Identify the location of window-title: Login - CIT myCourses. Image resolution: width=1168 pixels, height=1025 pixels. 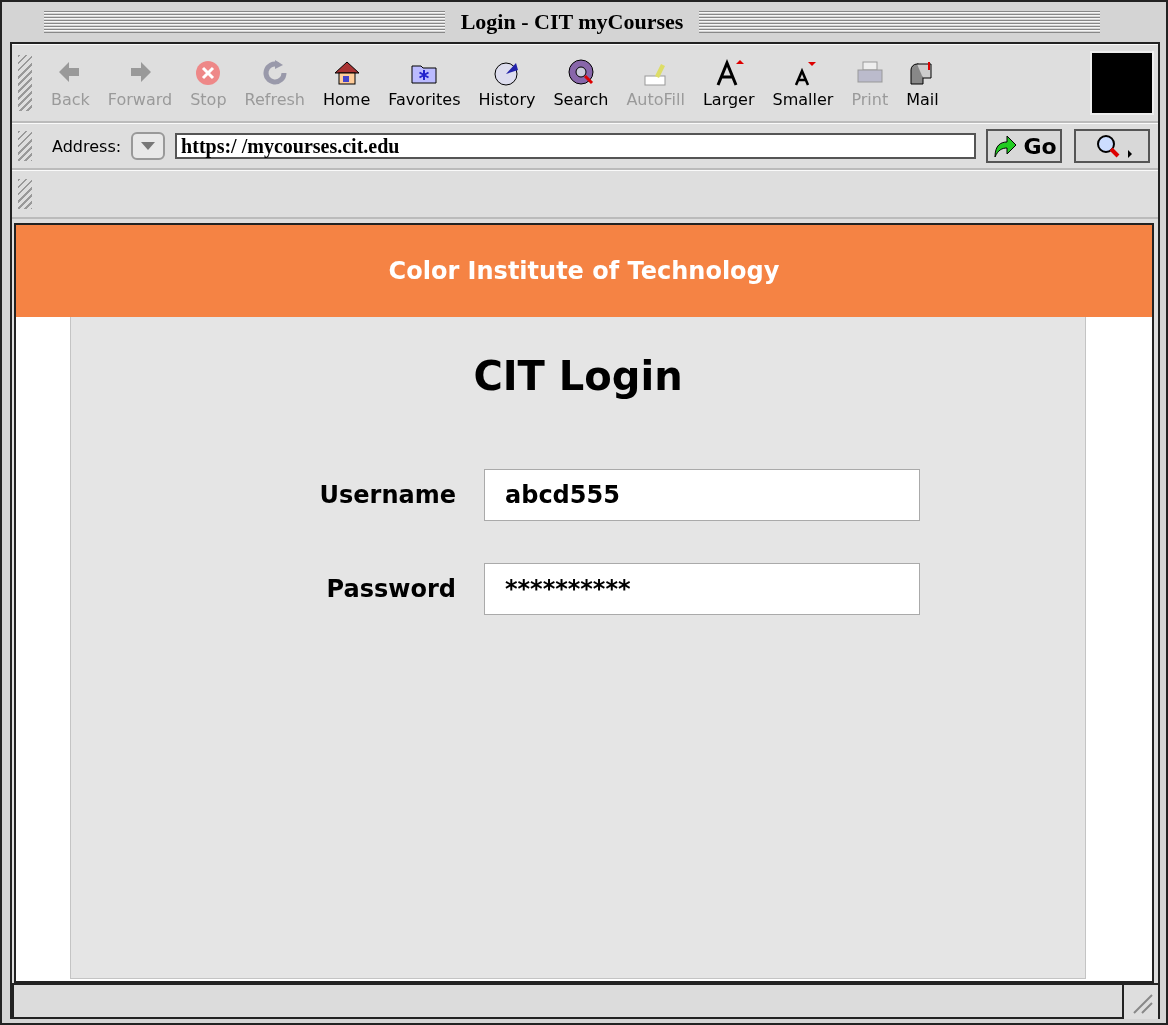
(572, 22).